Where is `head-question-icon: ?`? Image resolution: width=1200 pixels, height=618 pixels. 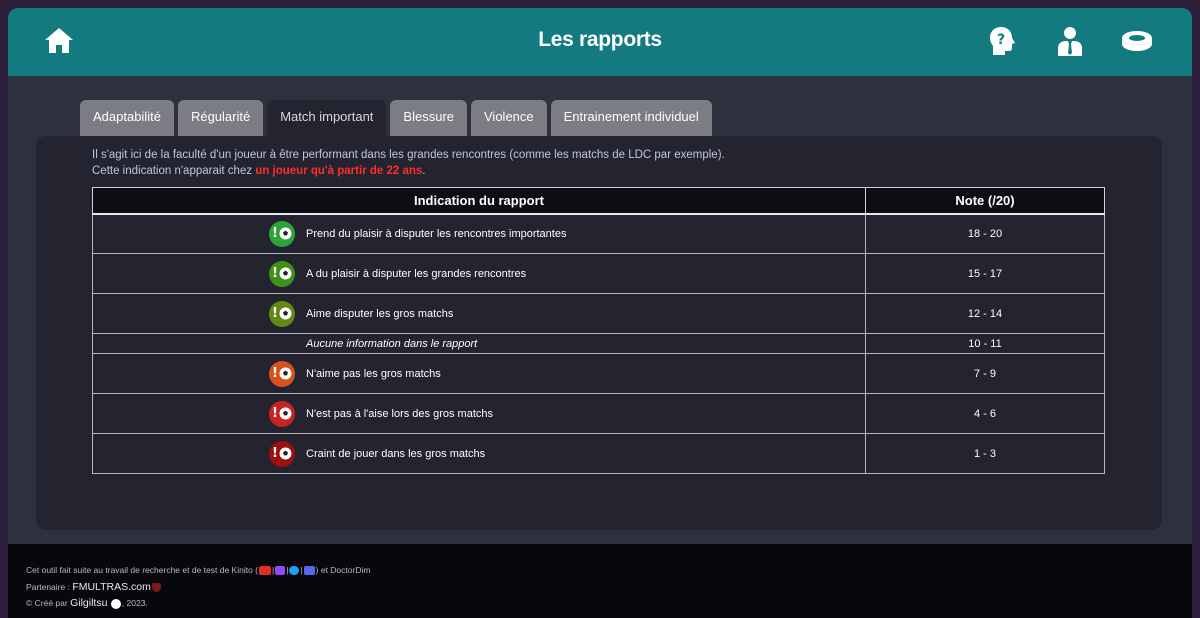
head-question-icon: ? is located at coordinates (1003, 41).